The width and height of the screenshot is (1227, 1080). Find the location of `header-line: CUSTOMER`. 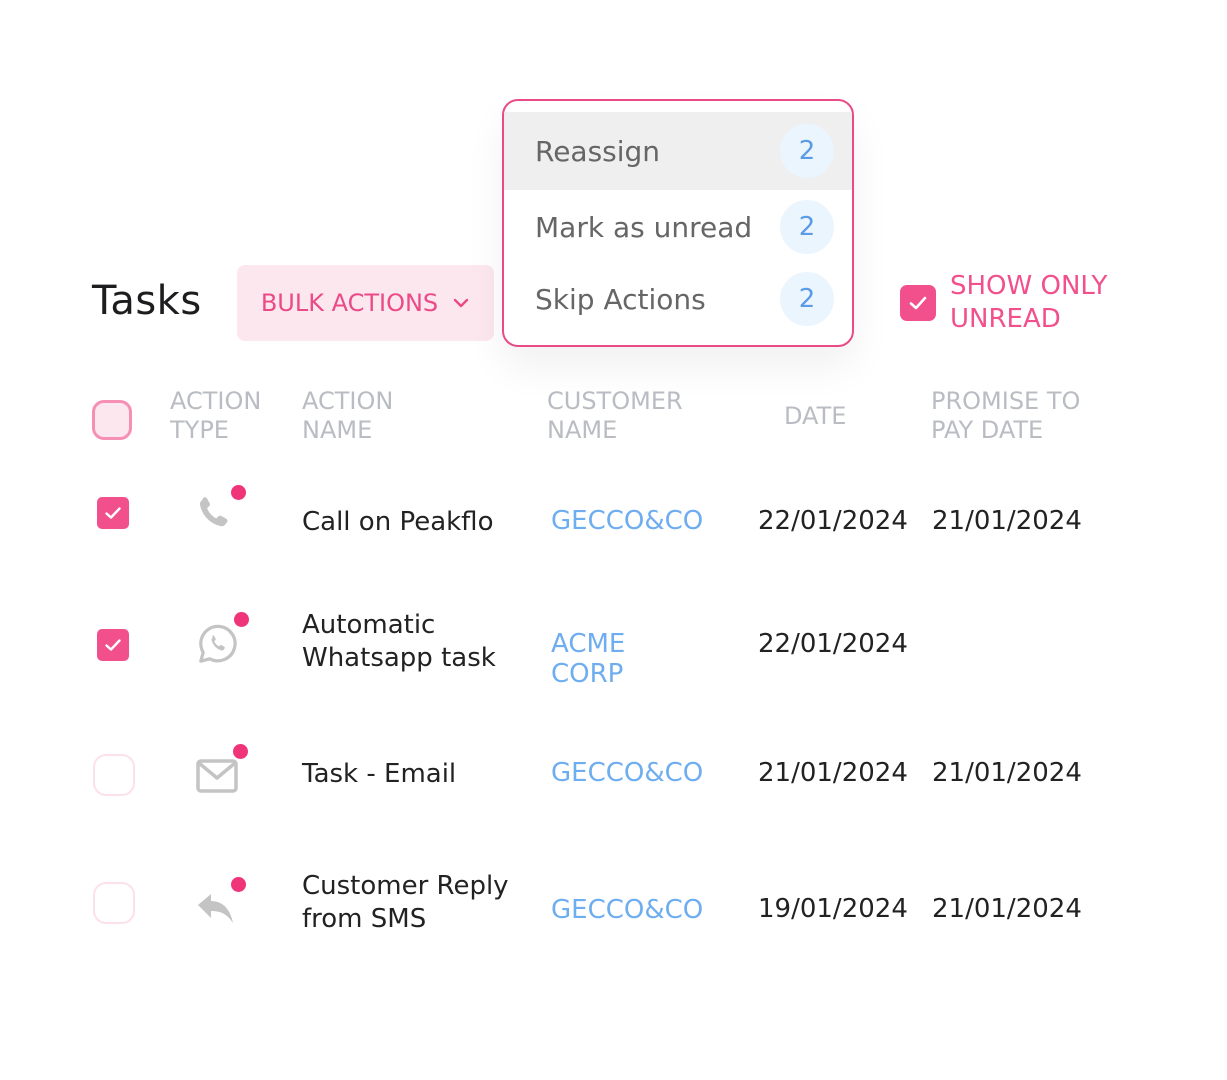

header-line: CUSTOMER is located at coordinates (615, 401).